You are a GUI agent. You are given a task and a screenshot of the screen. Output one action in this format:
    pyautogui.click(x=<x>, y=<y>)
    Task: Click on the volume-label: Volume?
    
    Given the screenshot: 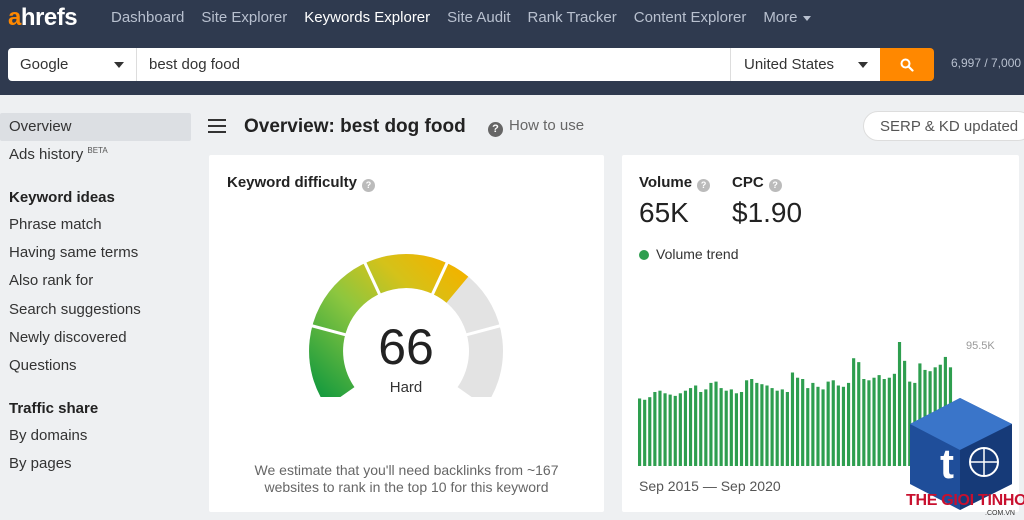 What is the action you would take?
    pyautogui.click(x=675, y=183)
    